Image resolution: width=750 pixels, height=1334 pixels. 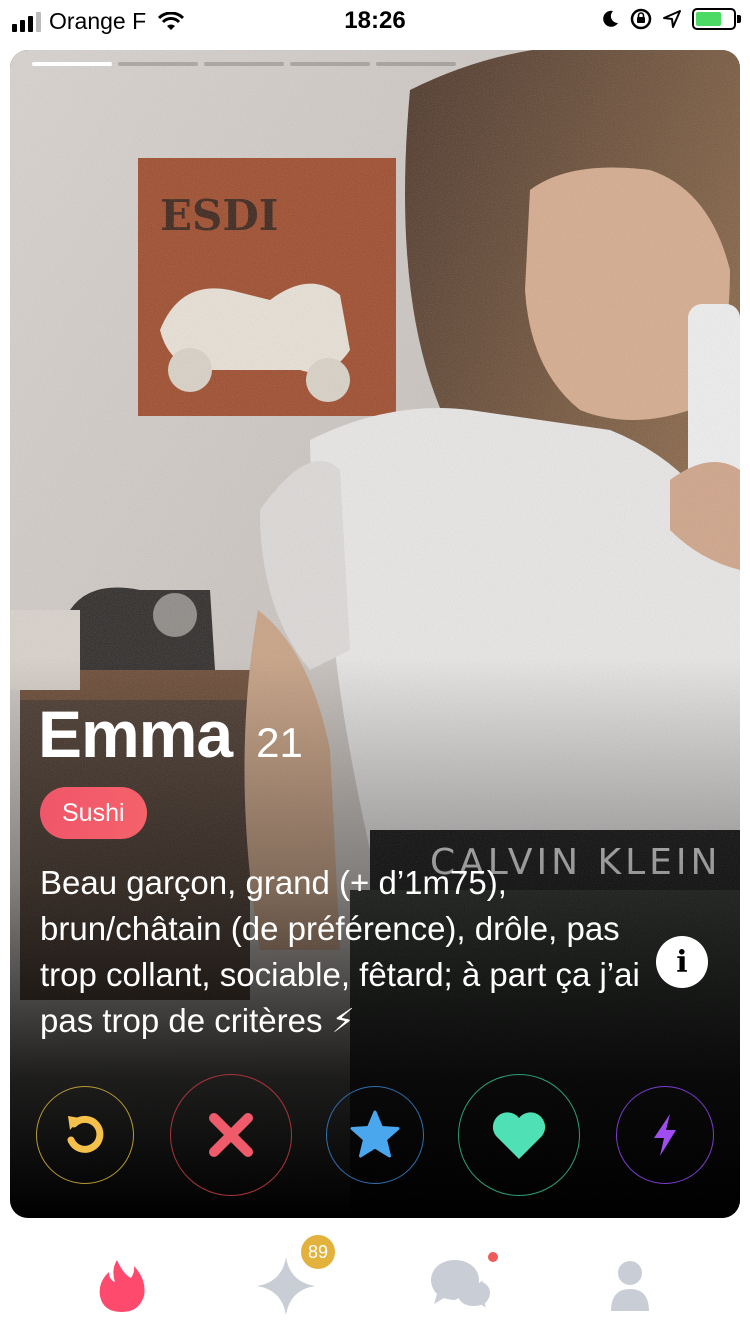 What do you see at coordinates (375, 1276) in the screenshot?
I see `bottom-nav: 89` at bounding box center [375, 1276].